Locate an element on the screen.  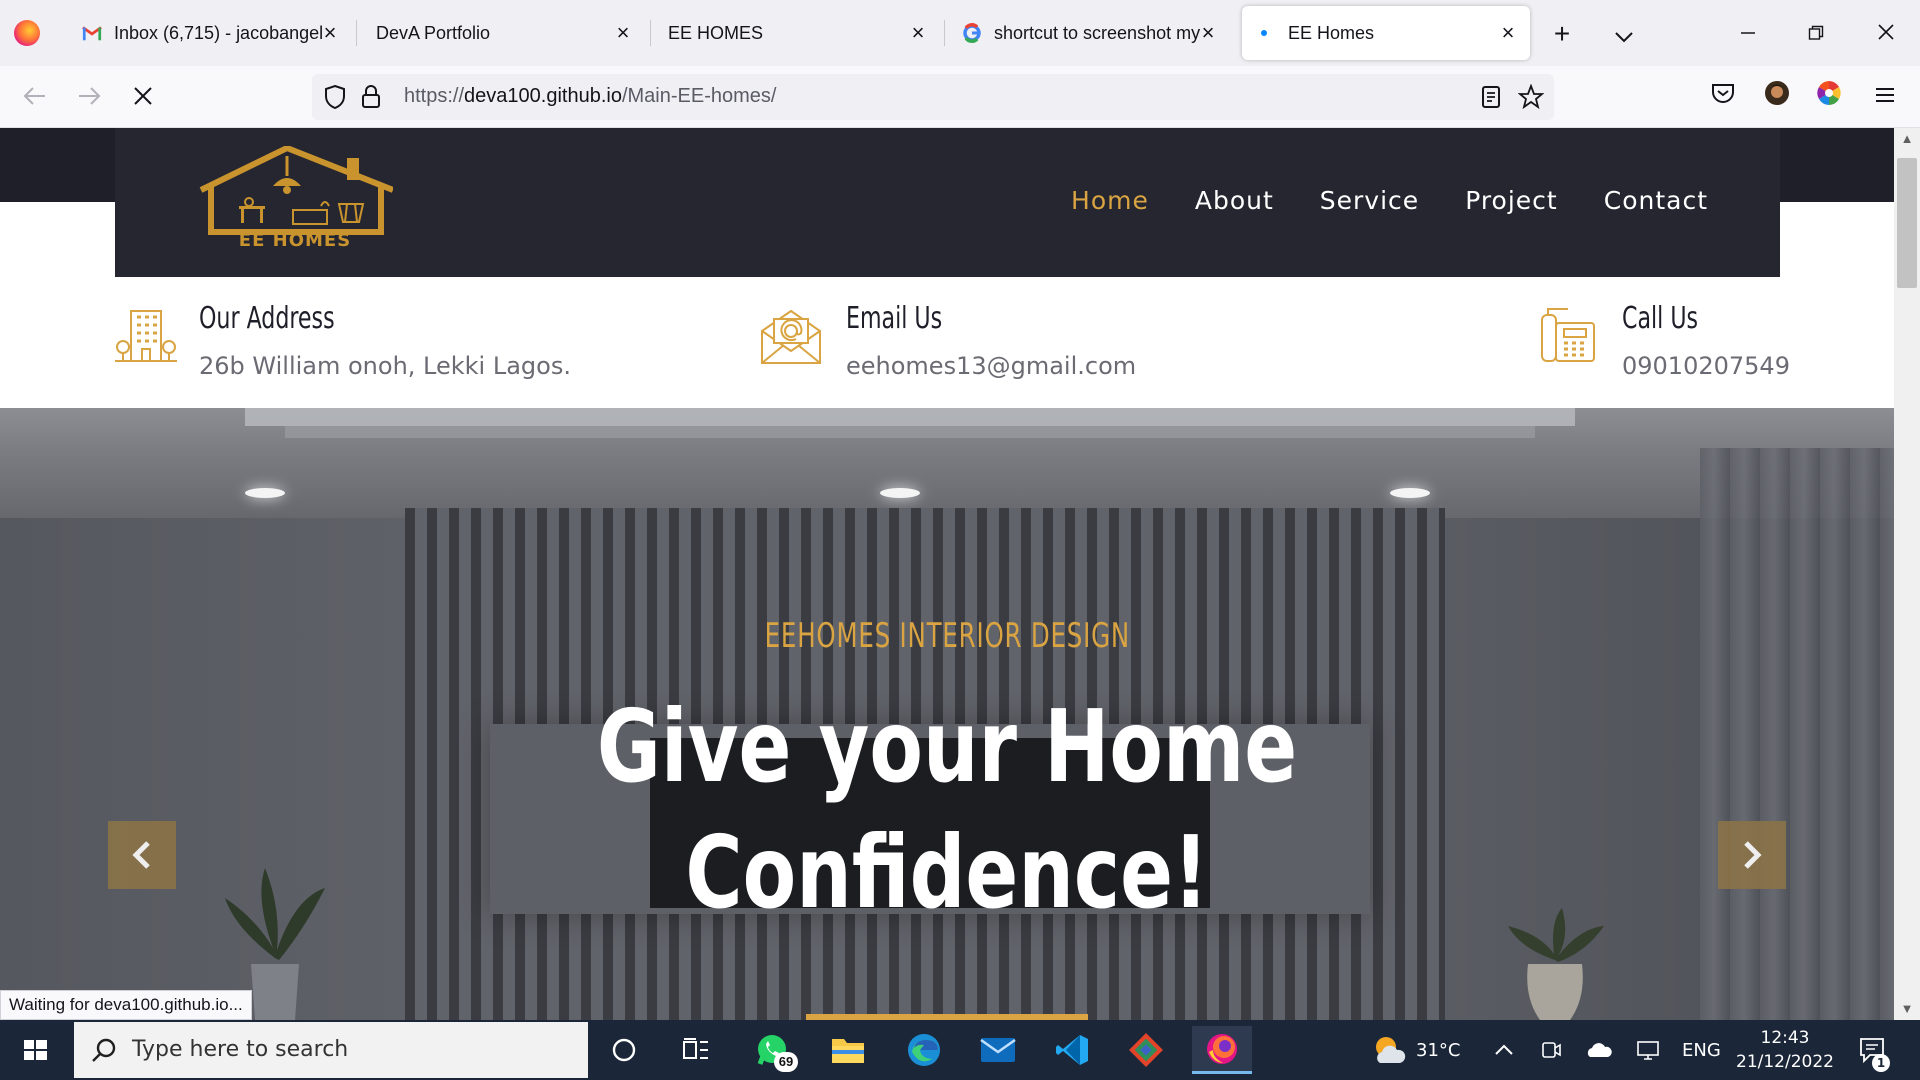
hero-kicker: EEHOMES INTERIOR DESIGN is located at coordinates (947, 636).